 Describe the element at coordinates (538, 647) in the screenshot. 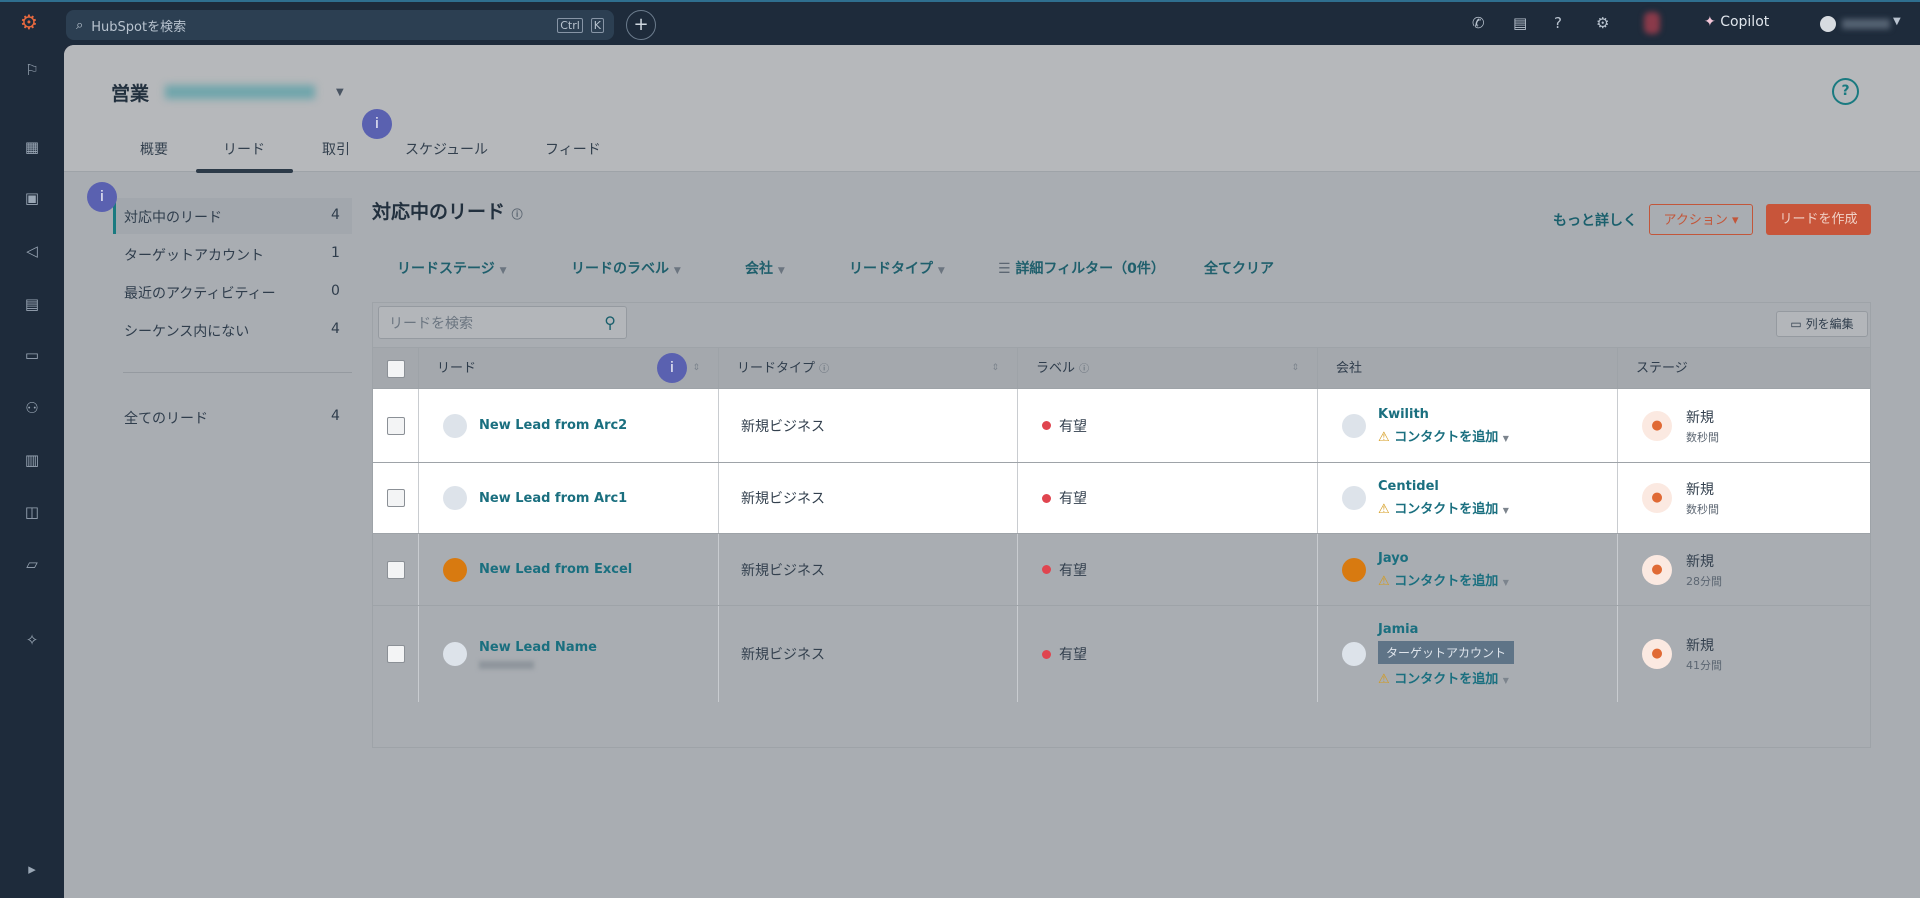

I see `lead-name-link: New Lead Name` at that location.